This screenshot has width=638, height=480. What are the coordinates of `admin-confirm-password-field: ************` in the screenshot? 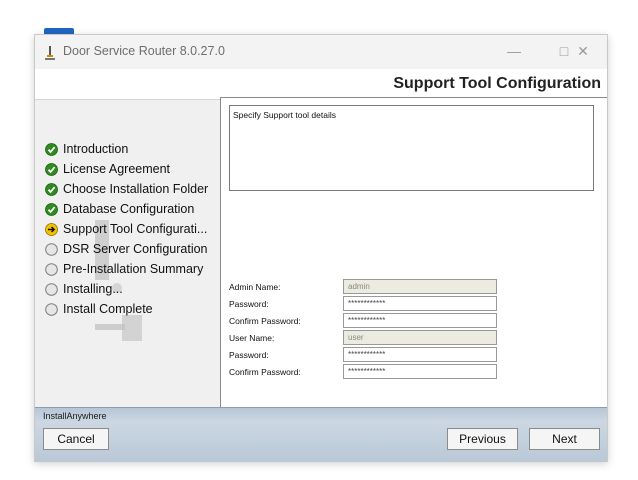 It's located at (420, 320).